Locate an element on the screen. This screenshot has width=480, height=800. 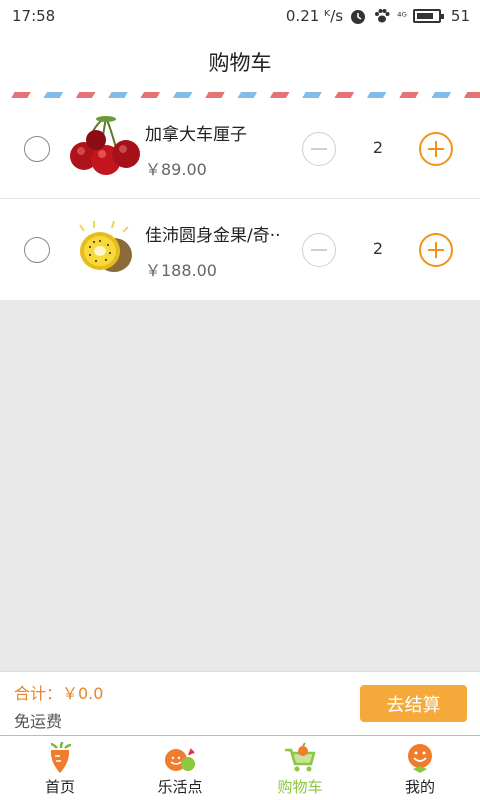
tab-lehuodian: 乐活点 is located at coordinates (180, 768).